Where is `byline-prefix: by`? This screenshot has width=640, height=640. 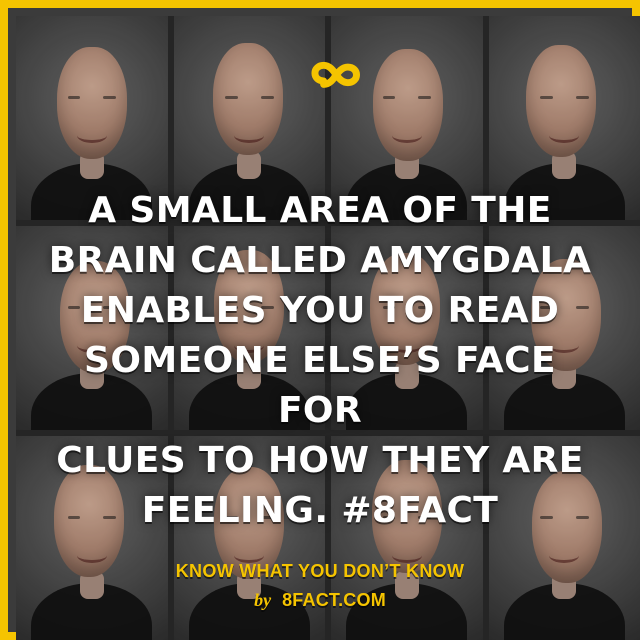
byline-prefix: by is located at coordinates (263, 600).